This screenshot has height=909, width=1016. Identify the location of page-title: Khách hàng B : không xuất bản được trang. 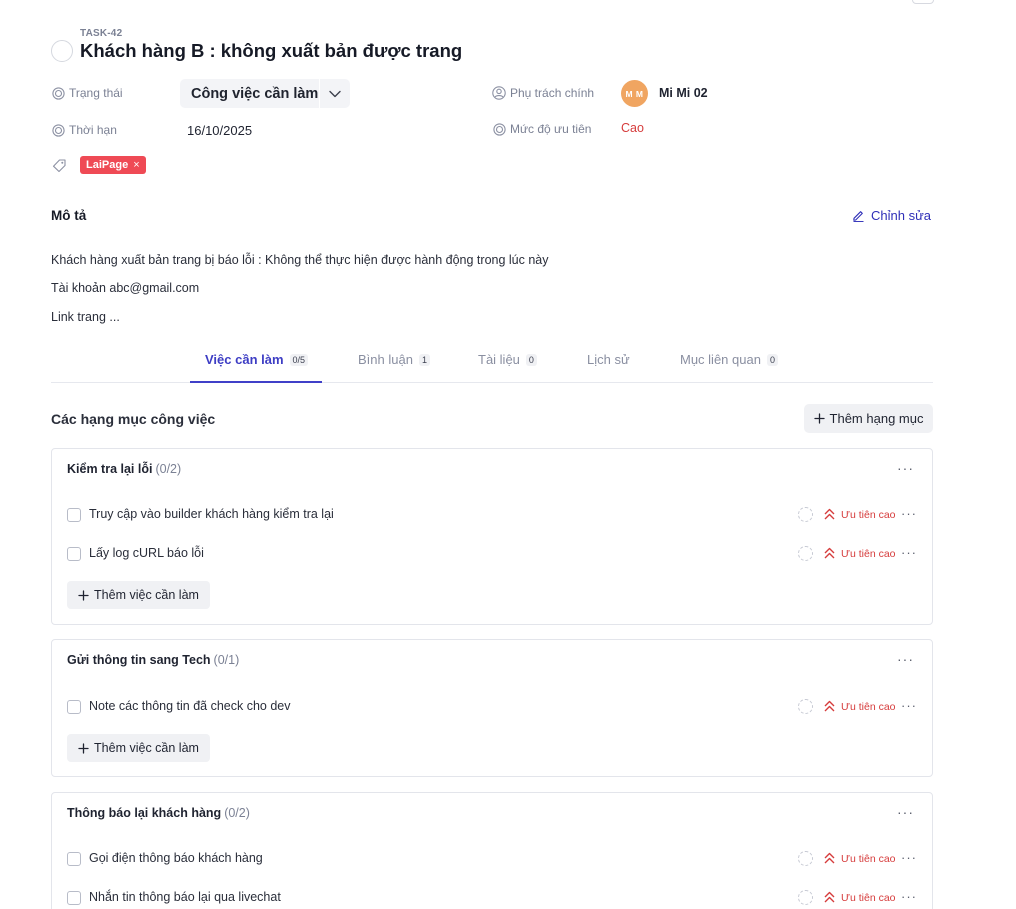
(271, 50).